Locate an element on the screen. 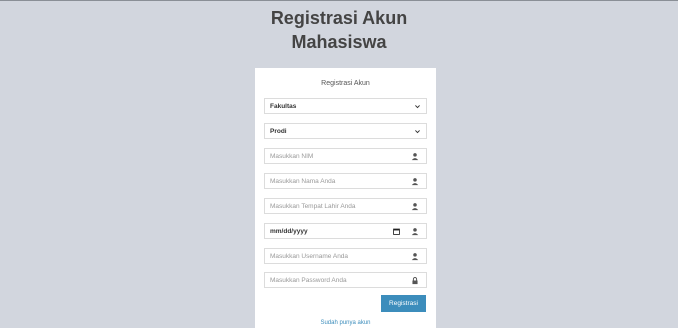  nim-input: Masukkan NIM is located at coordinates (345, 156).